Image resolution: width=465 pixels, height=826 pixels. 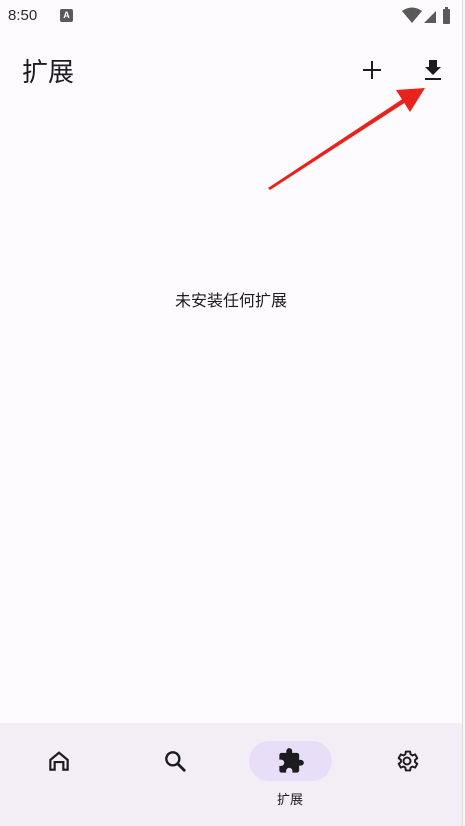 I want to click on nav-item-search, so click(x=174, y=776).